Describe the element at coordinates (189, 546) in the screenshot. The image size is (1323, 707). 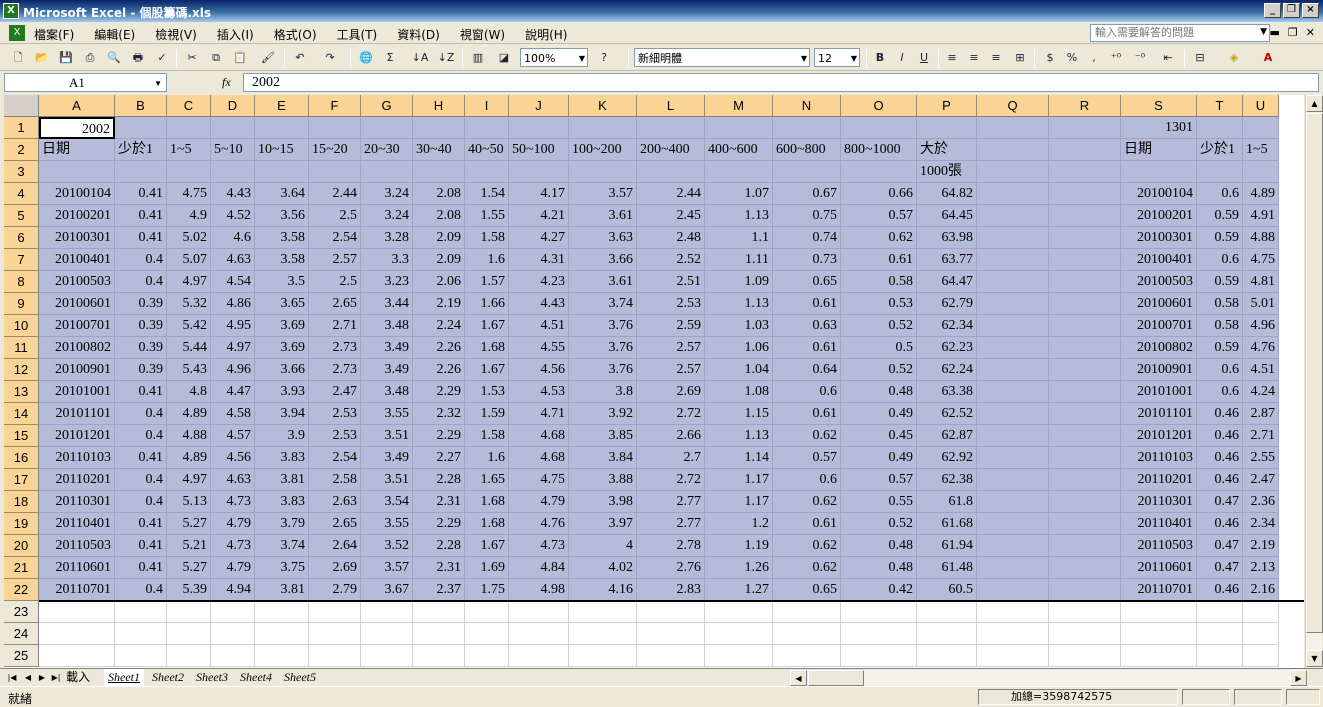
I see `cell: 5.21` at that location.